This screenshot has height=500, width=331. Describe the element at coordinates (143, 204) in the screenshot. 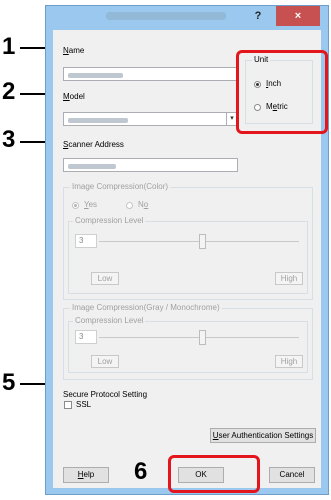

I see `color-no-label: No` at that location.